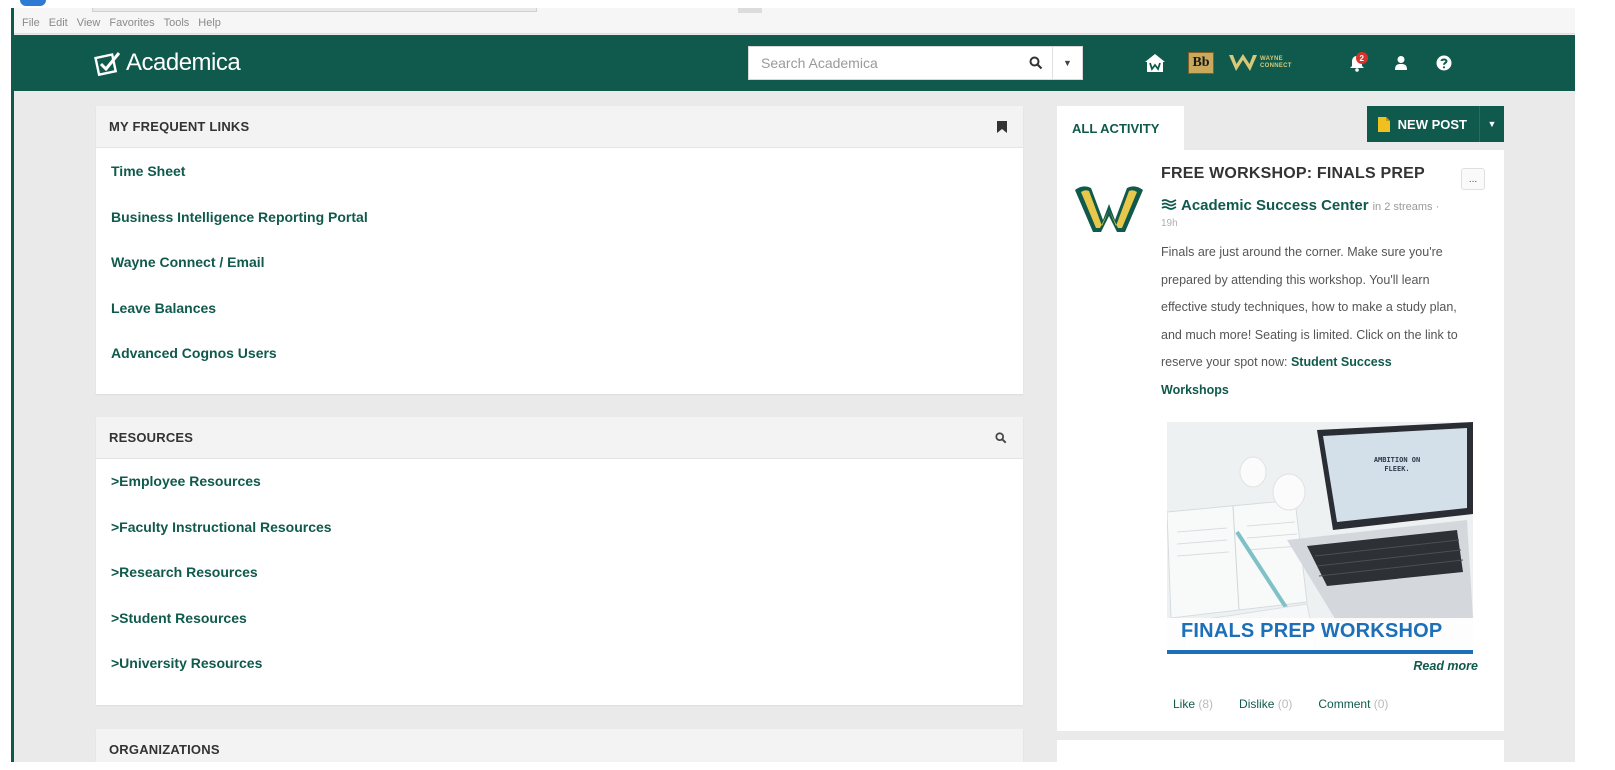  What do you see at coordinates (31, 23) in the screenshot?
I see `menu-file: File` at bounding box center [31, 23].